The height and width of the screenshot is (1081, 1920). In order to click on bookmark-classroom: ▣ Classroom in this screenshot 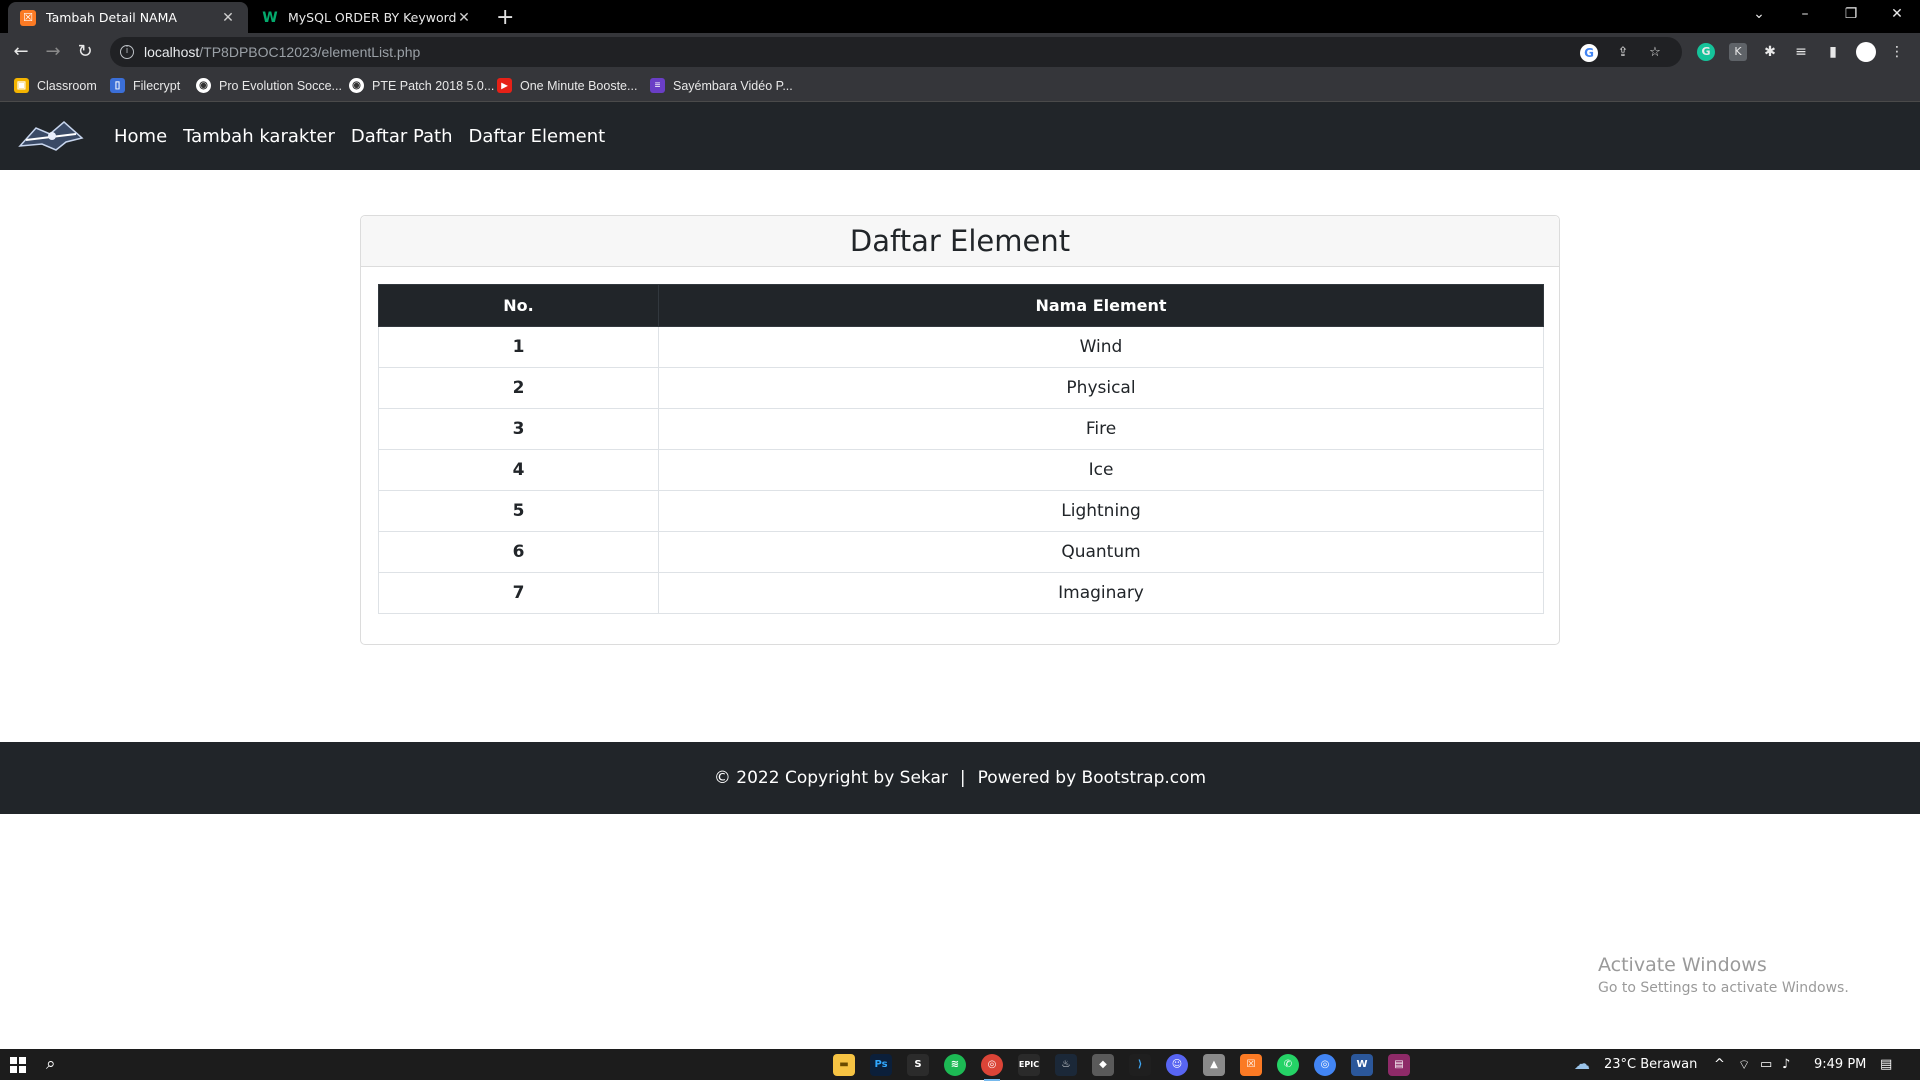, I will do `click(55, 85)`.